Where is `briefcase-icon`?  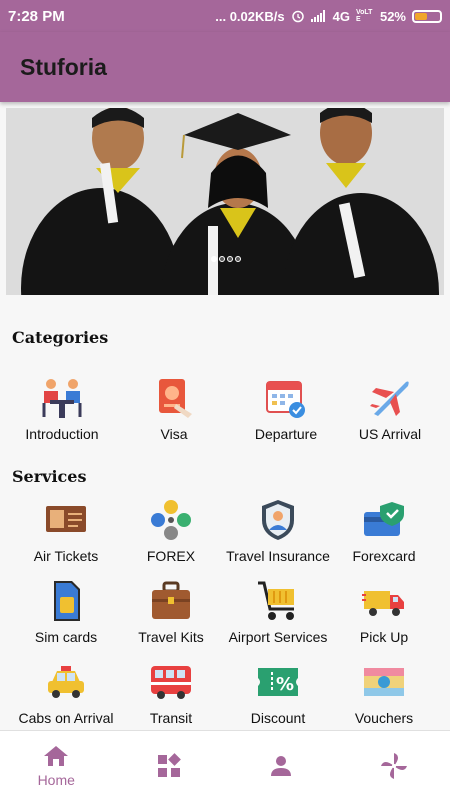 briefcase-icon is located at coordinates (171, 600).